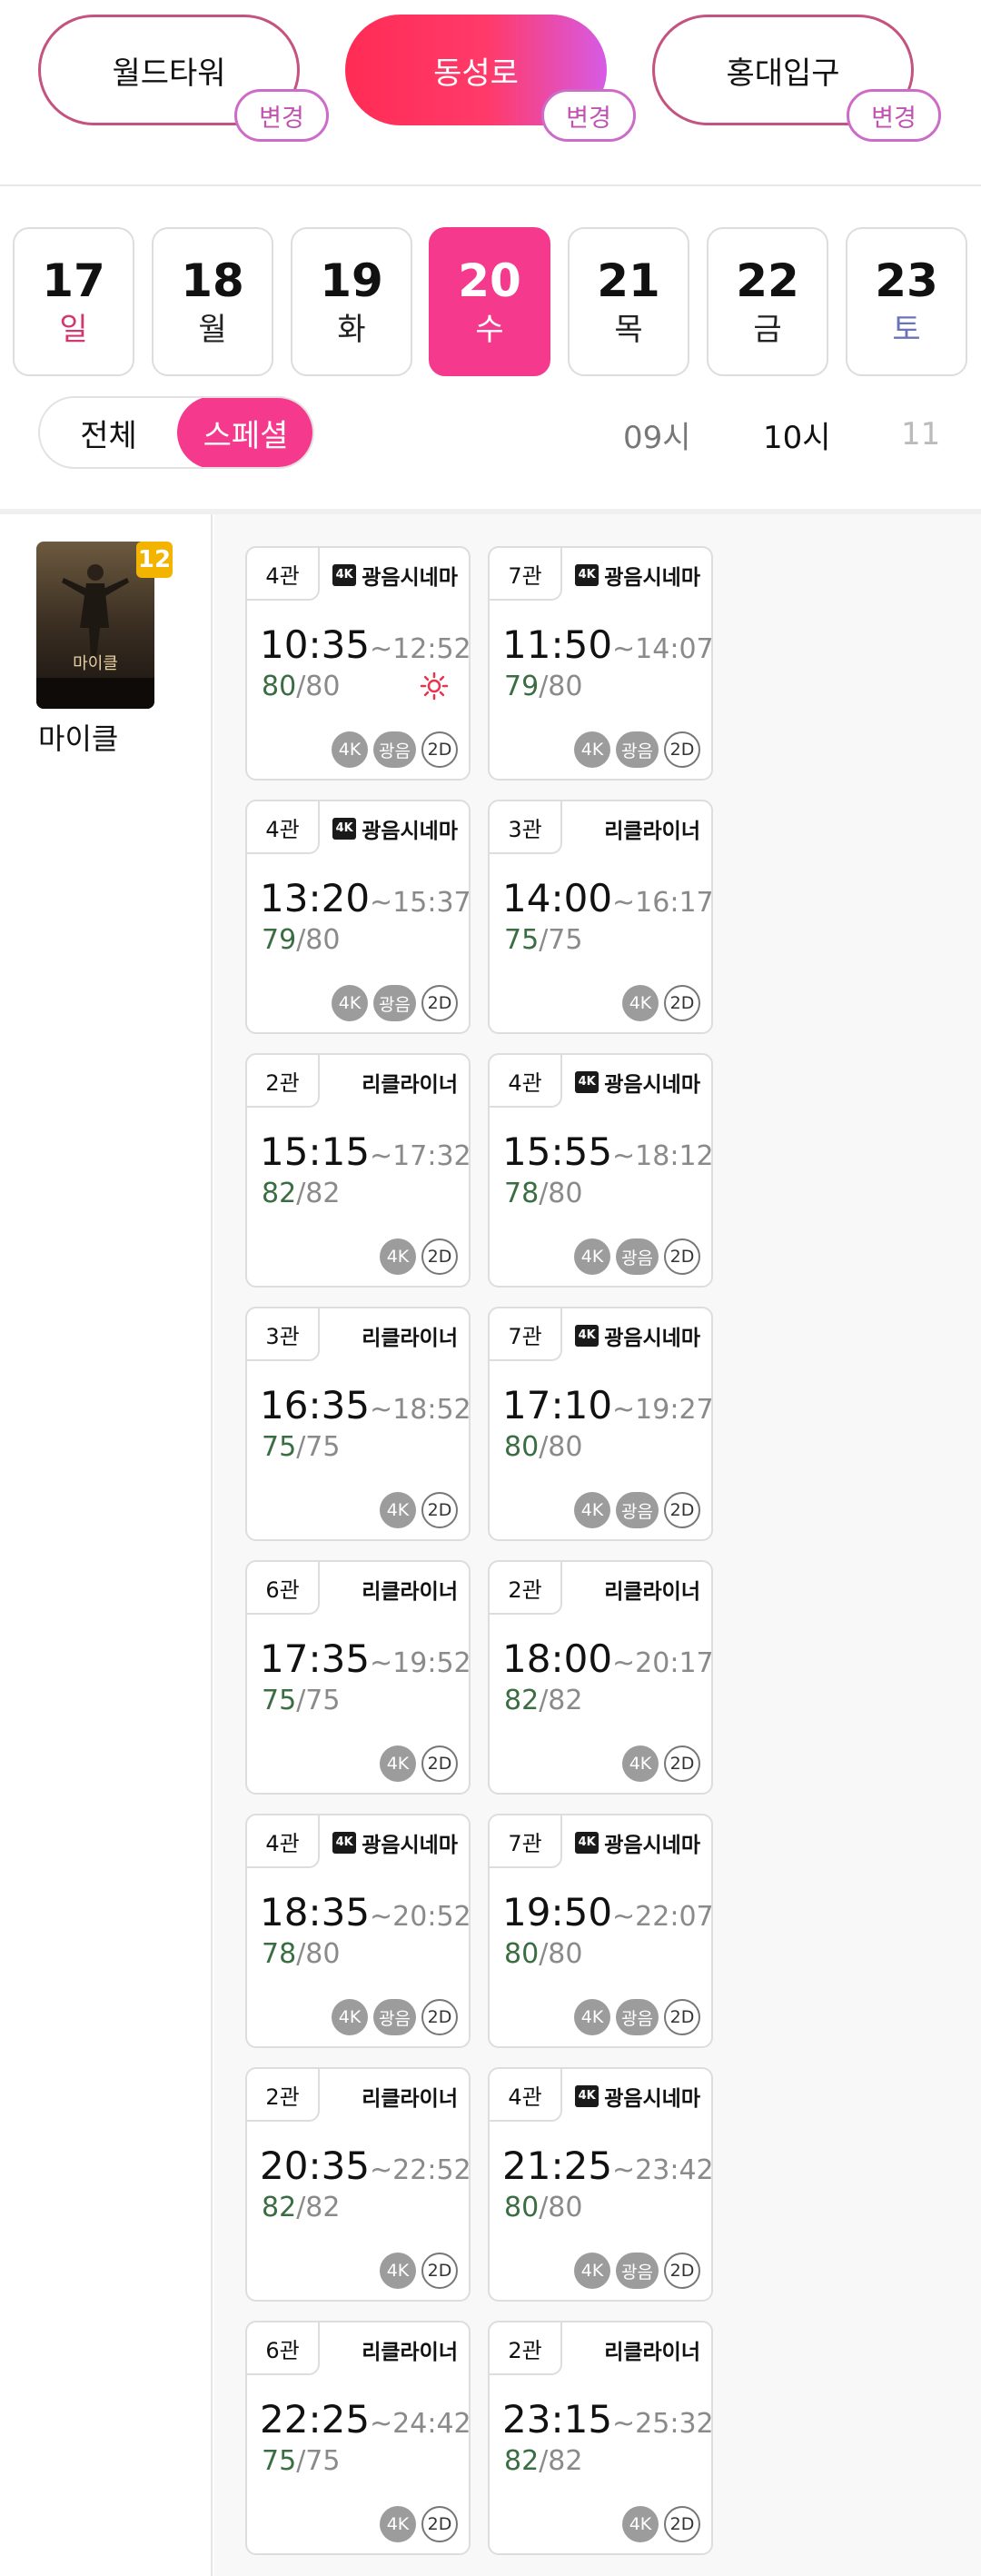  I want to click on theater-name: 동성로, so click(476, 74).